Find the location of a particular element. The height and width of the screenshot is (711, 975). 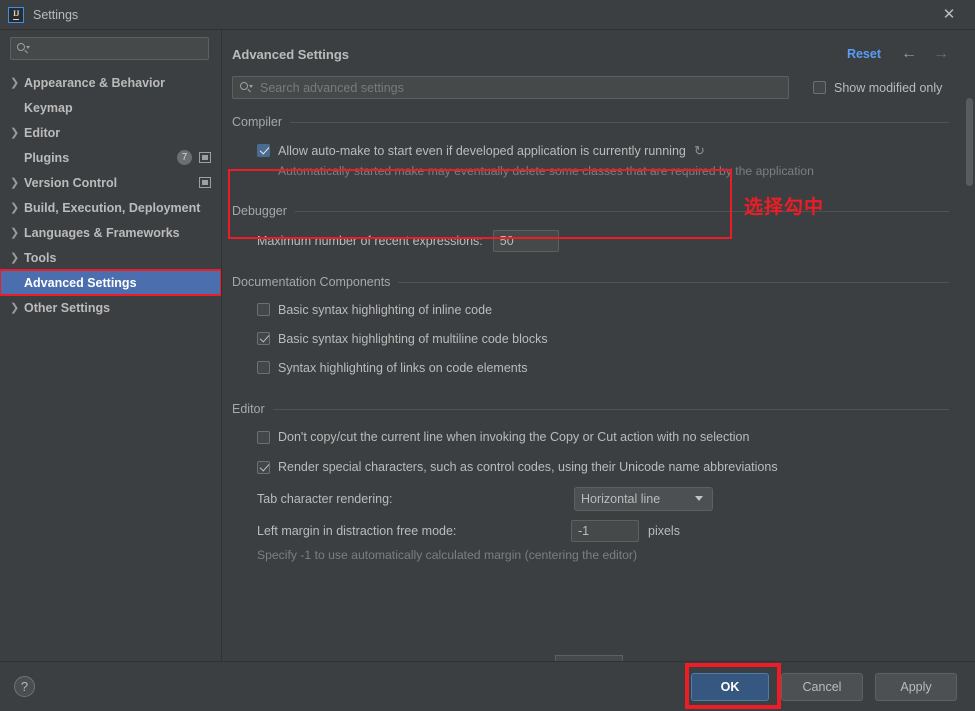

show-modified-only-row: Show modified only is located at coordinates (877, 88).